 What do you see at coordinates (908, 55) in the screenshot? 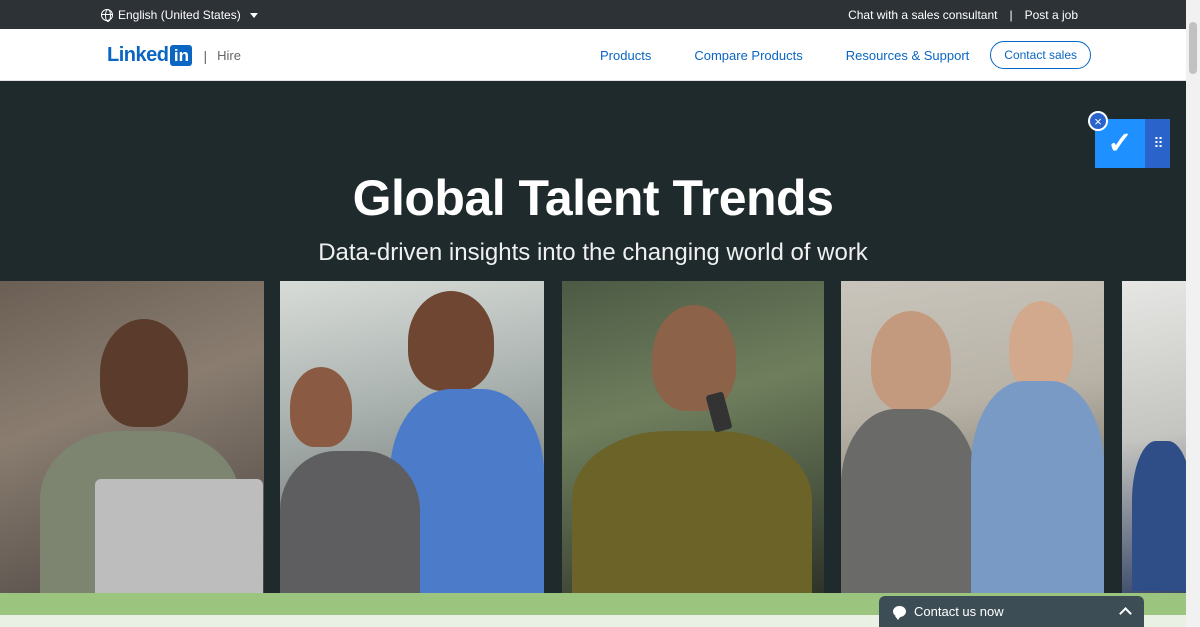
I see `nav-resources-support: Resources & Support` at bounding box center [908, 55].